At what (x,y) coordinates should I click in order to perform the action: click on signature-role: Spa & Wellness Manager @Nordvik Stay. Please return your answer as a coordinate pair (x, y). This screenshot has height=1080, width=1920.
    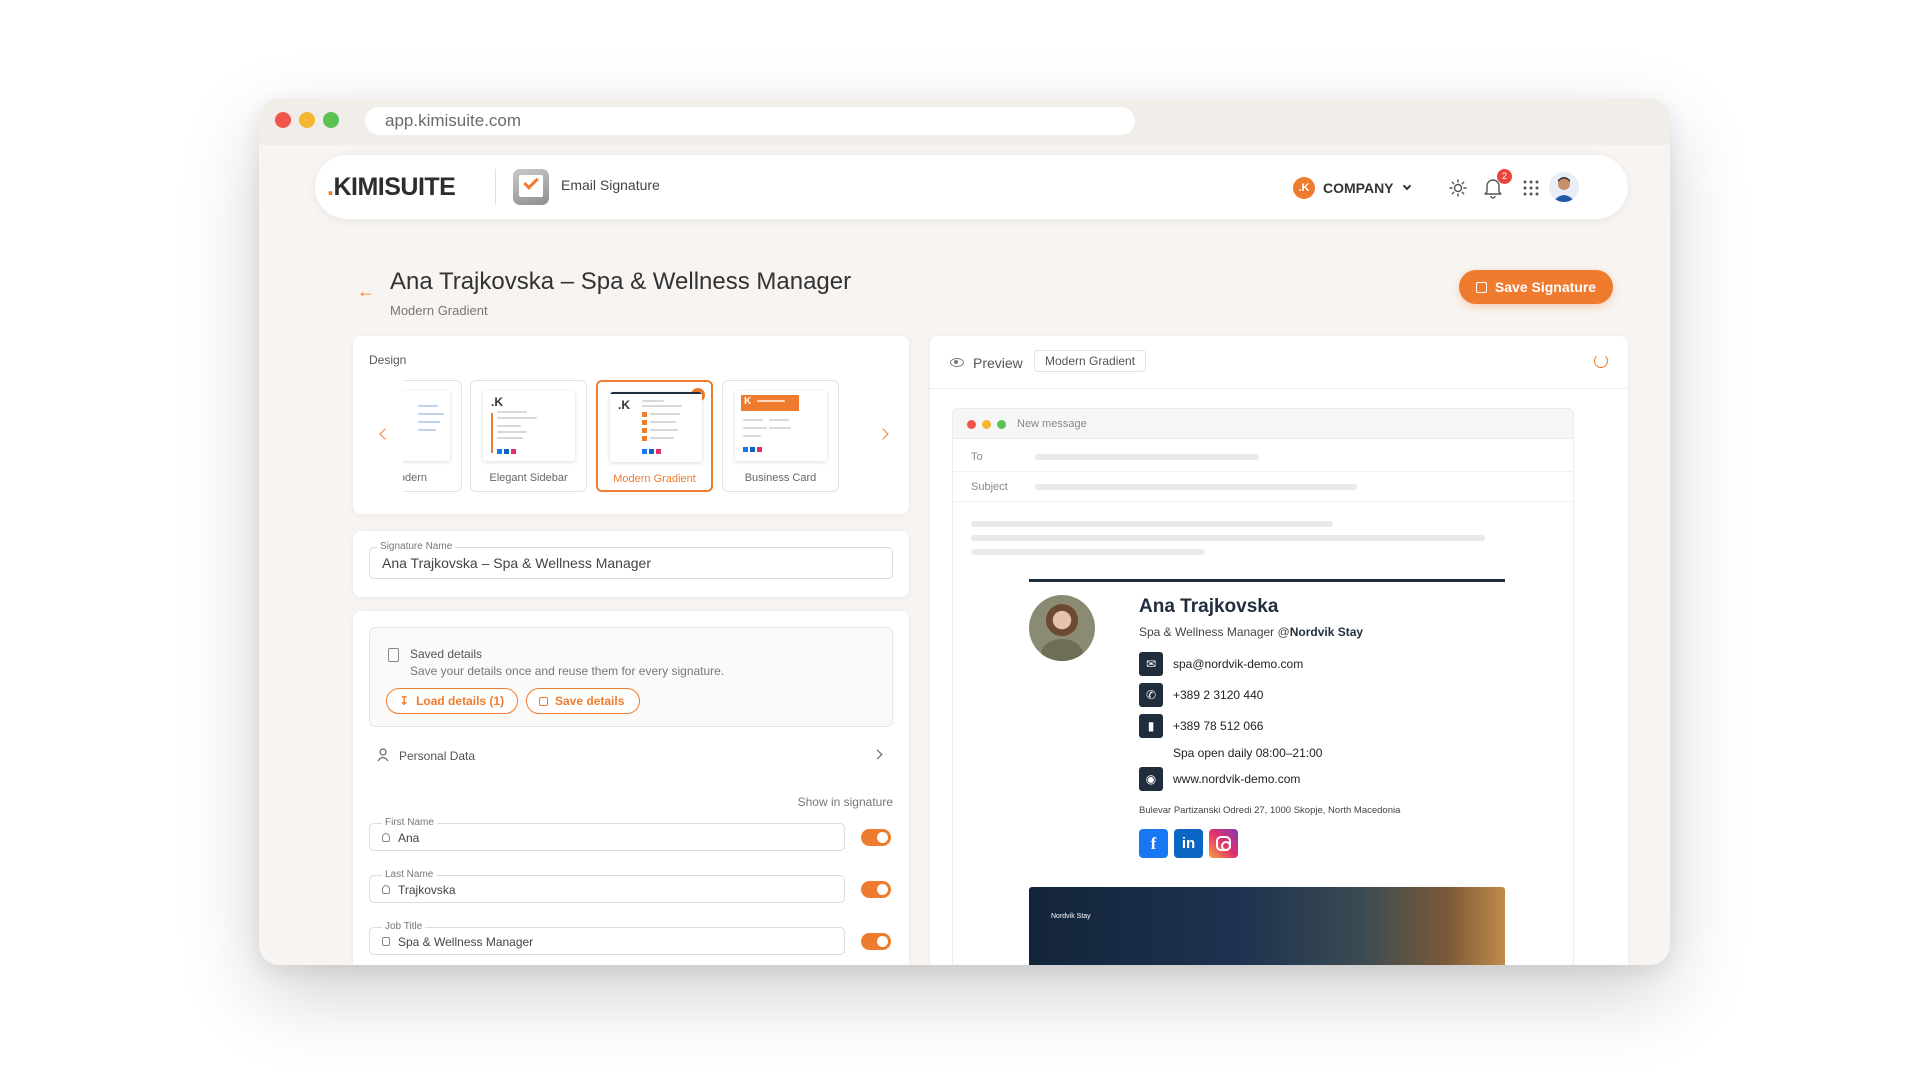
    Looking at the image, I should click on (1251, 632).